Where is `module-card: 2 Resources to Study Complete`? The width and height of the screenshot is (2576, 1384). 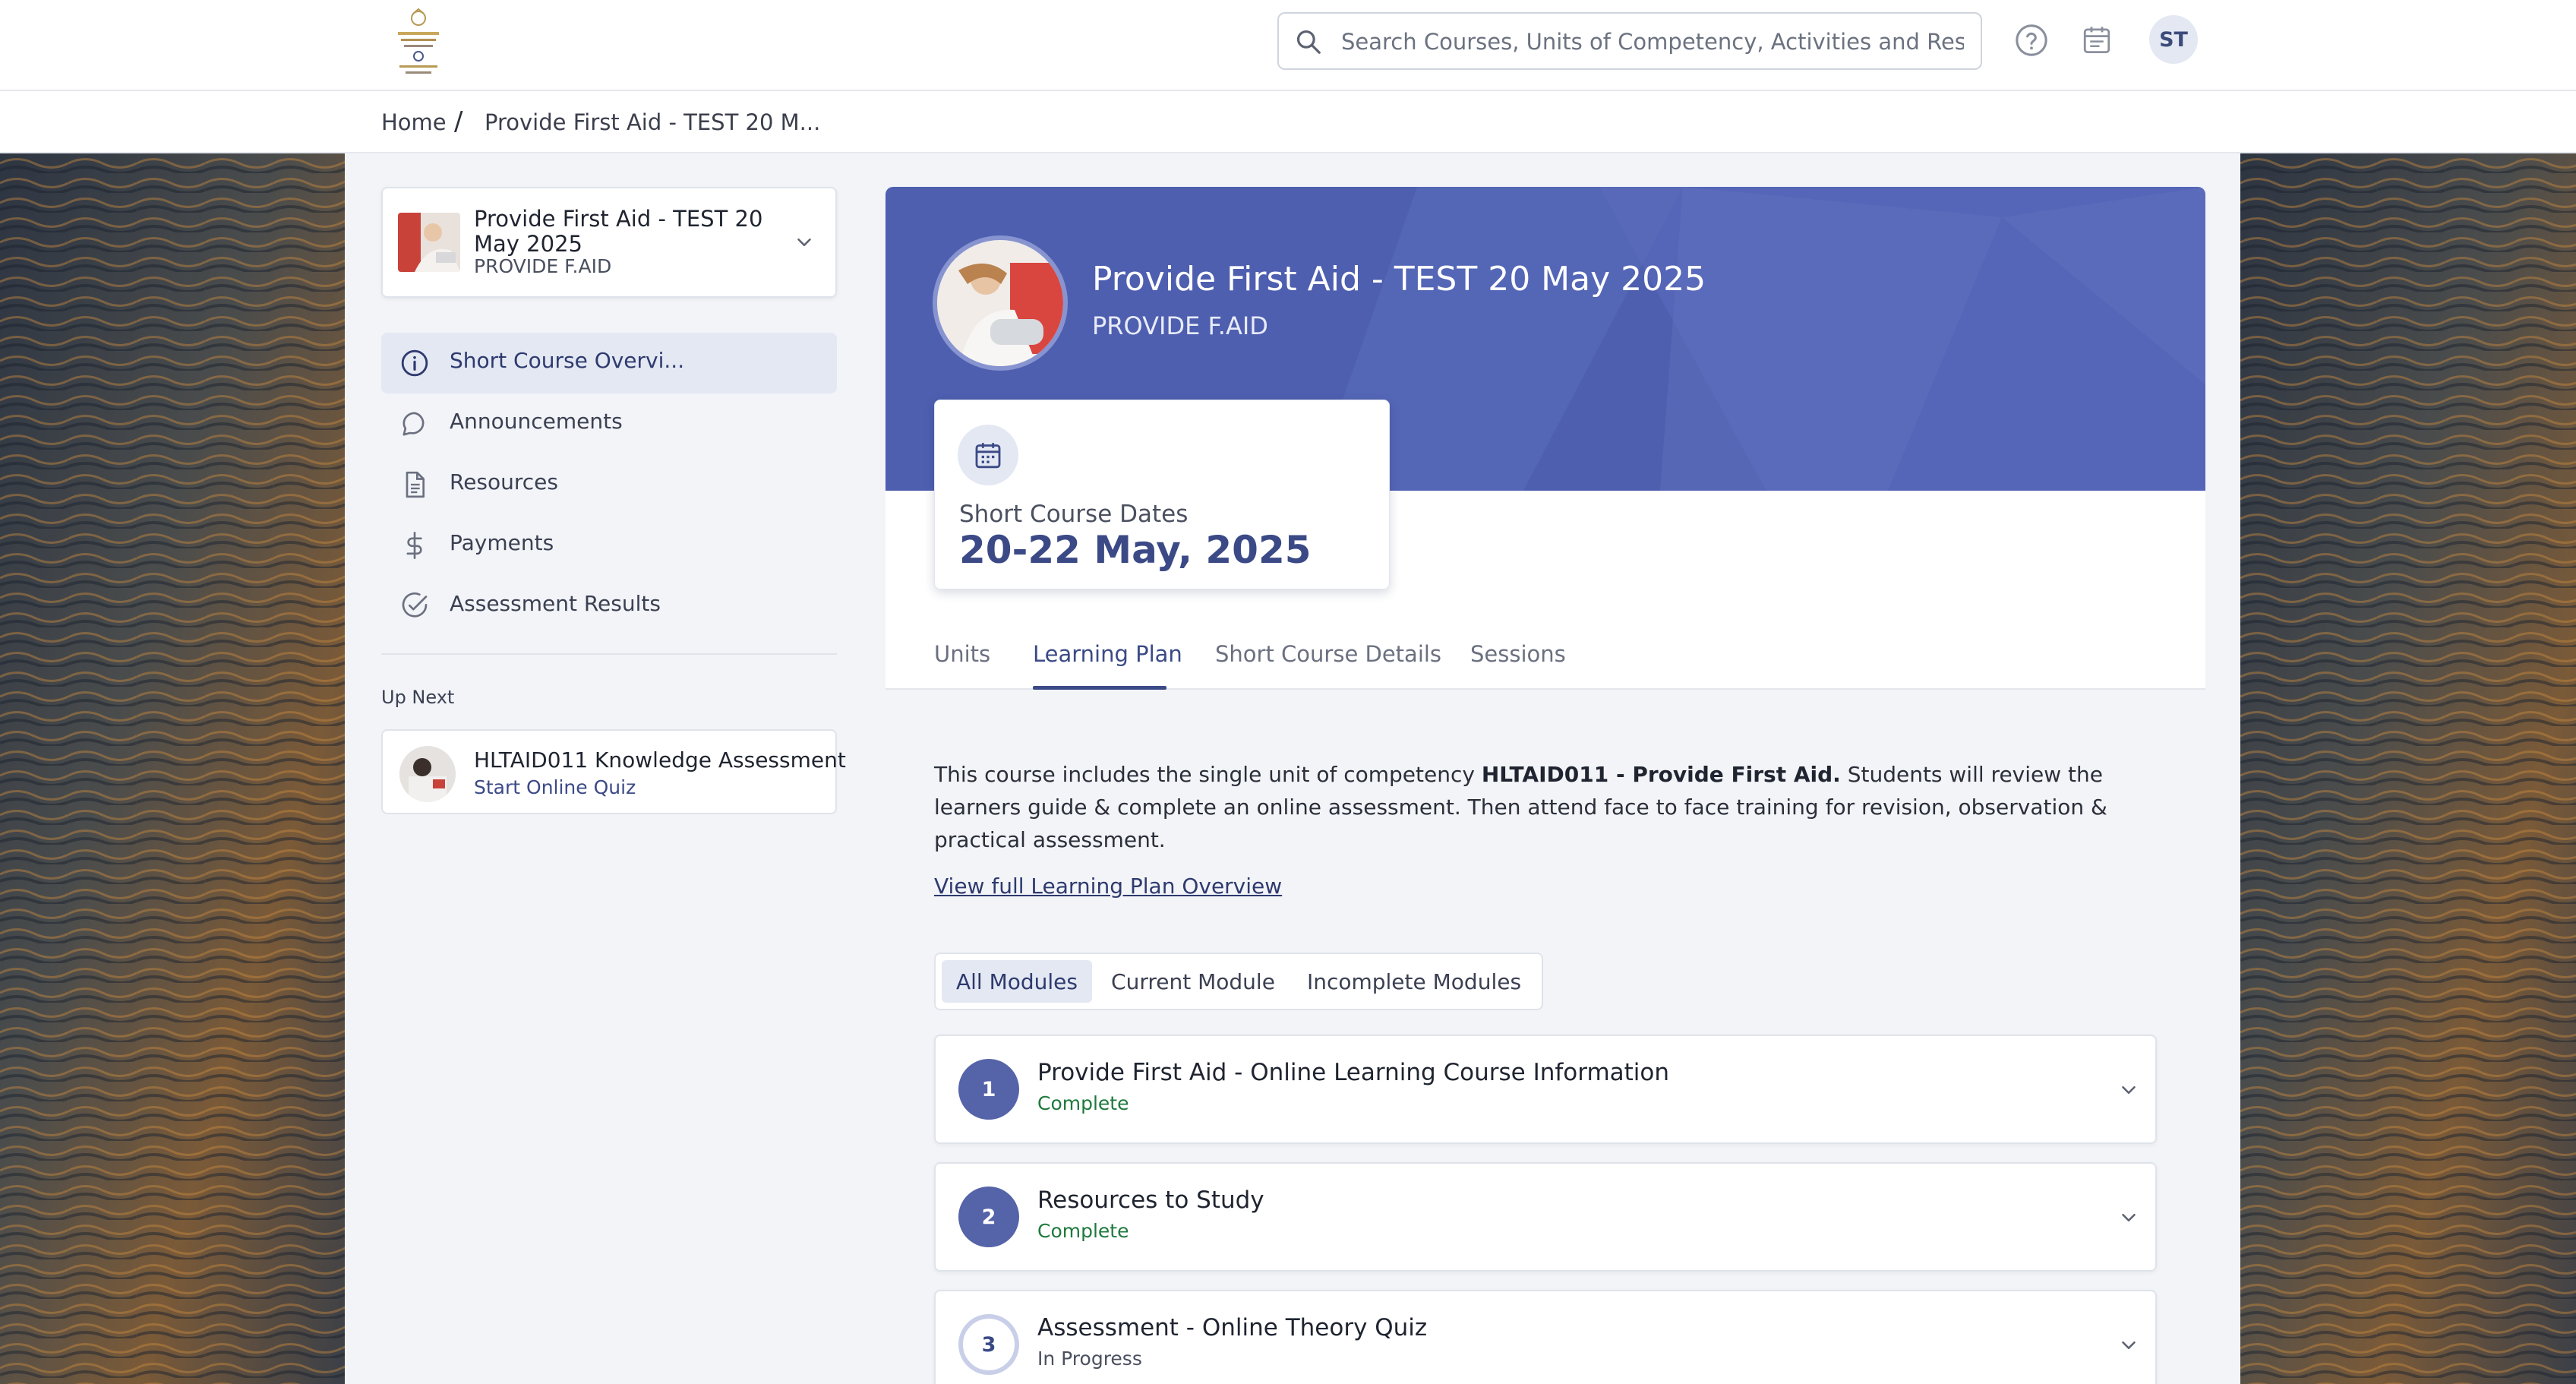
module-card: 2 Resources to Study Complete is located at coordinates (1545, 1217).